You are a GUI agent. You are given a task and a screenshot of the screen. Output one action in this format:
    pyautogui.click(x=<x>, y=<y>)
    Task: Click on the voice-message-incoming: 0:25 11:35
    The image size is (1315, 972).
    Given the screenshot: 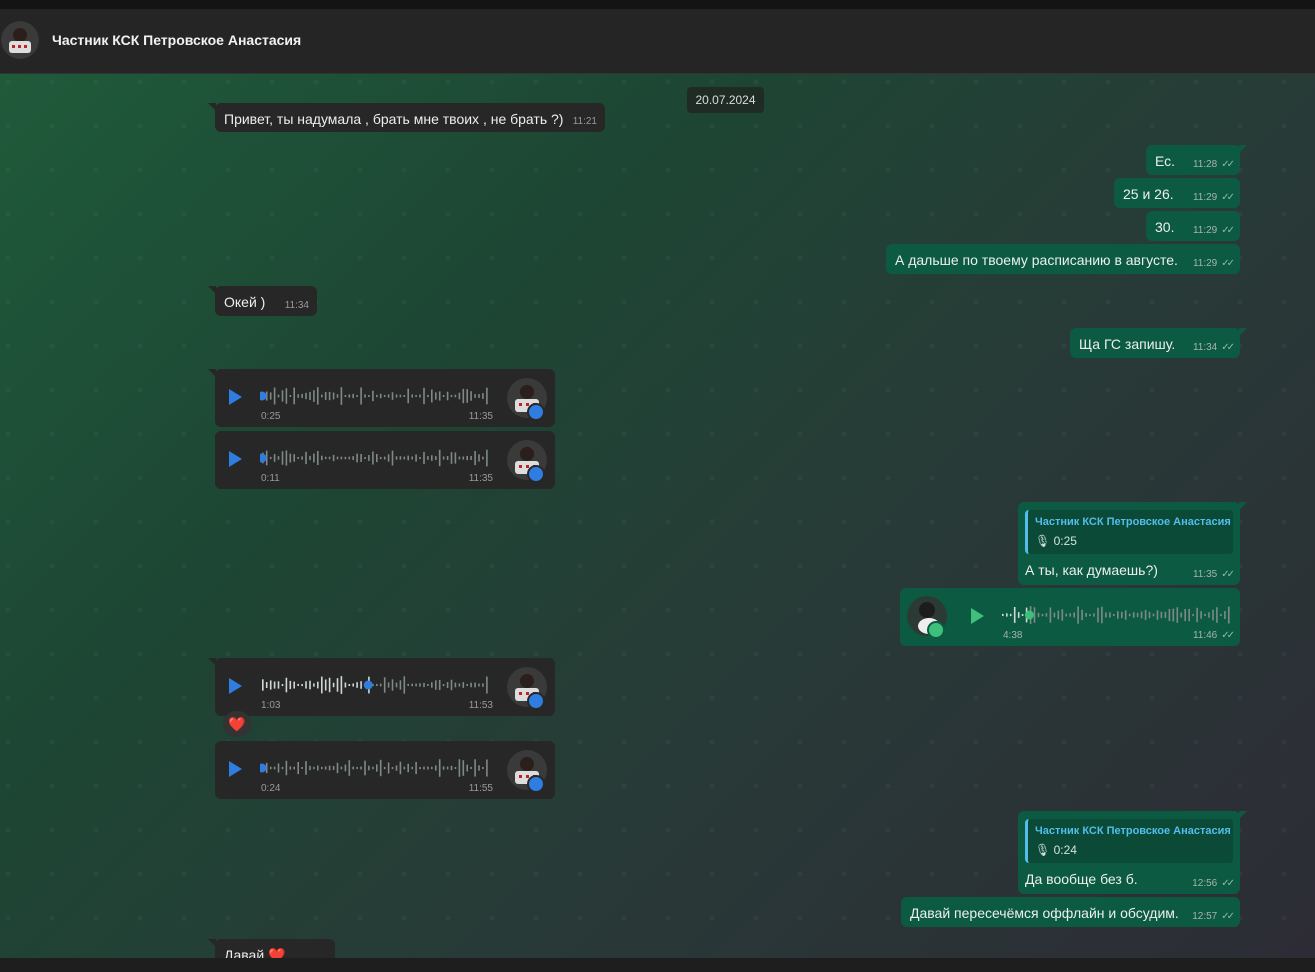 What is the action you would take?
    pyautogui.click(x=381, y=398)
    